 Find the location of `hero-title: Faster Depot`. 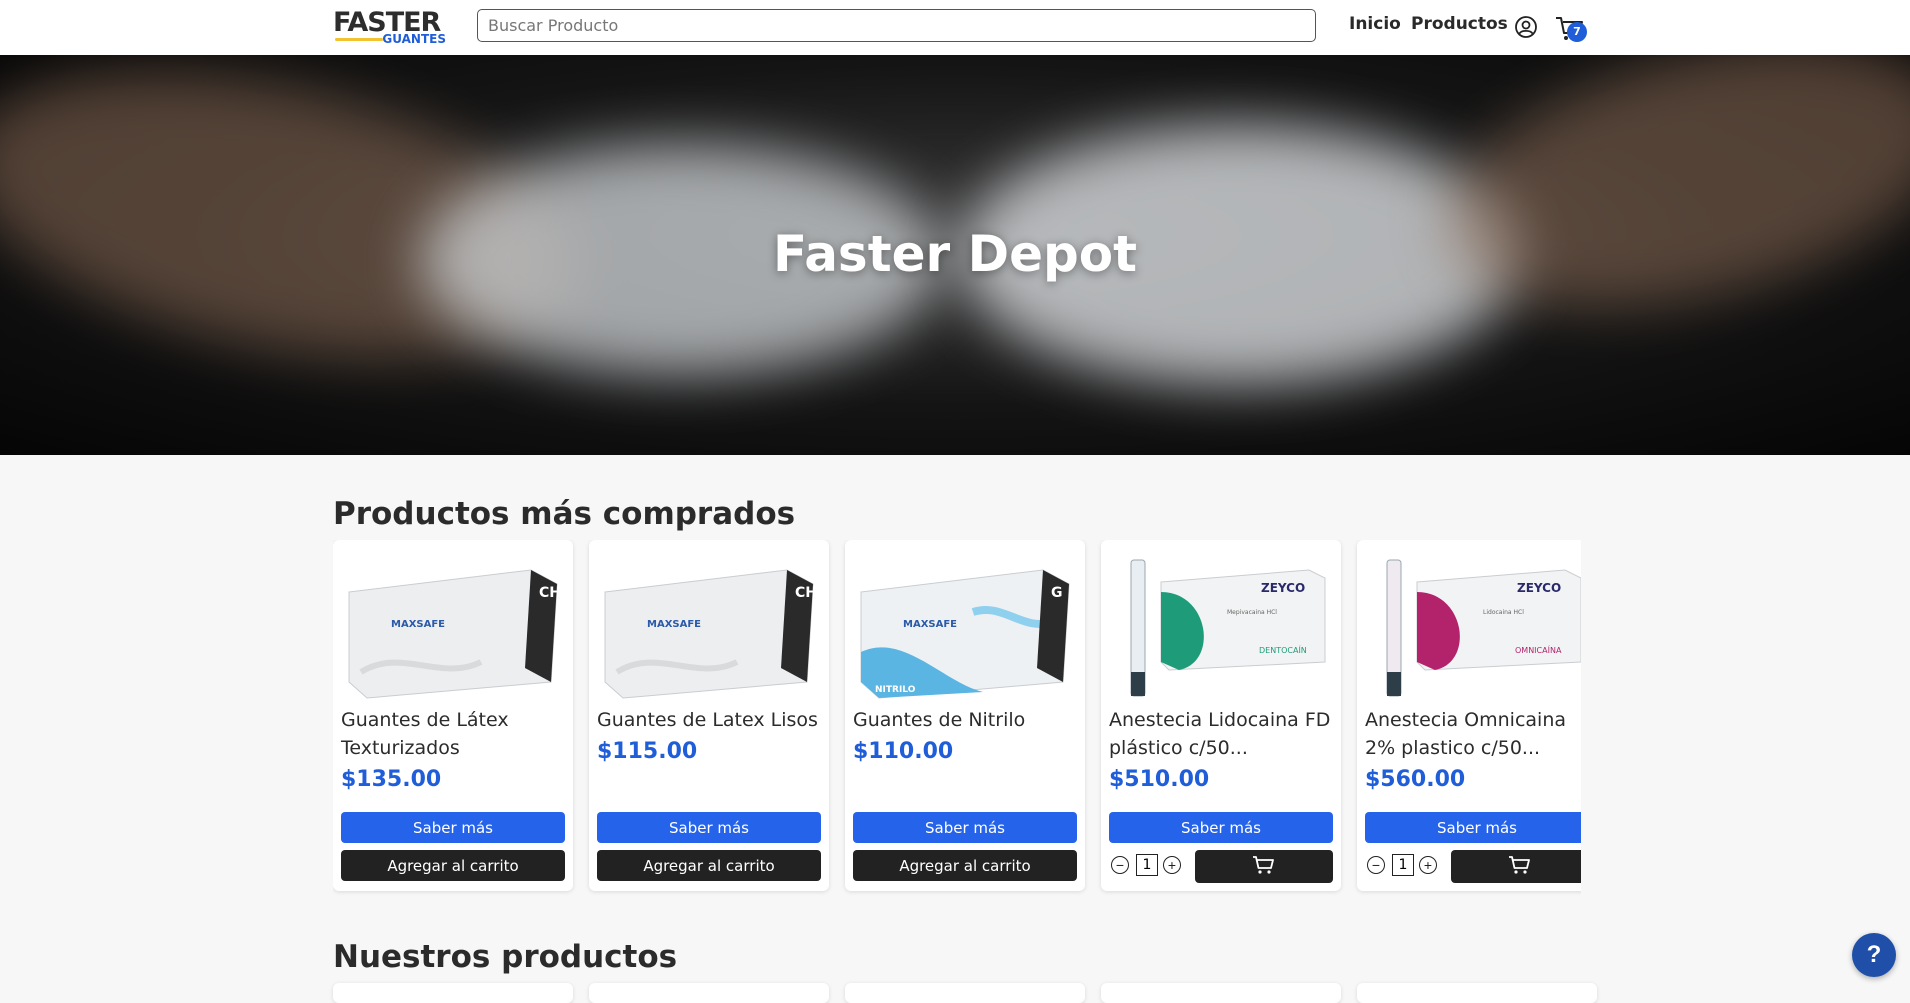

hero-title: Faster Depot is located at coordinates (955, 254).